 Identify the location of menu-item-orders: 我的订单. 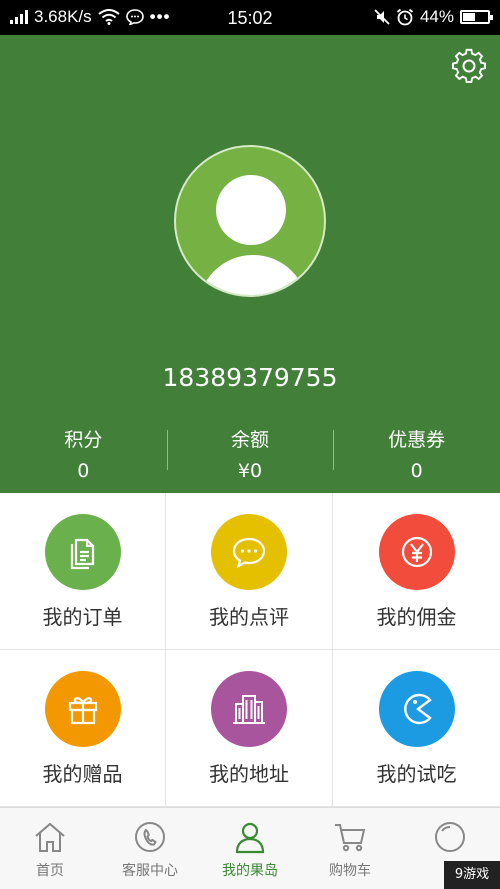
(83, 571).